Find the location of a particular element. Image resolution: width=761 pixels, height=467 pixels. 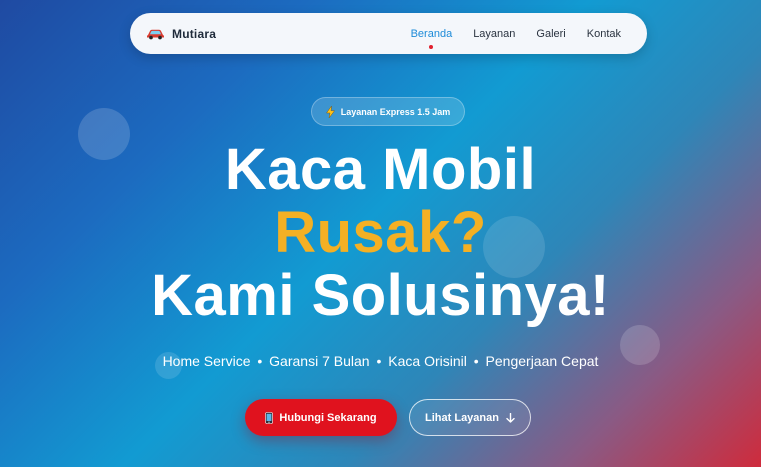

feature-item: Garansi 7 Bulan is located at coordinates (319, 361).